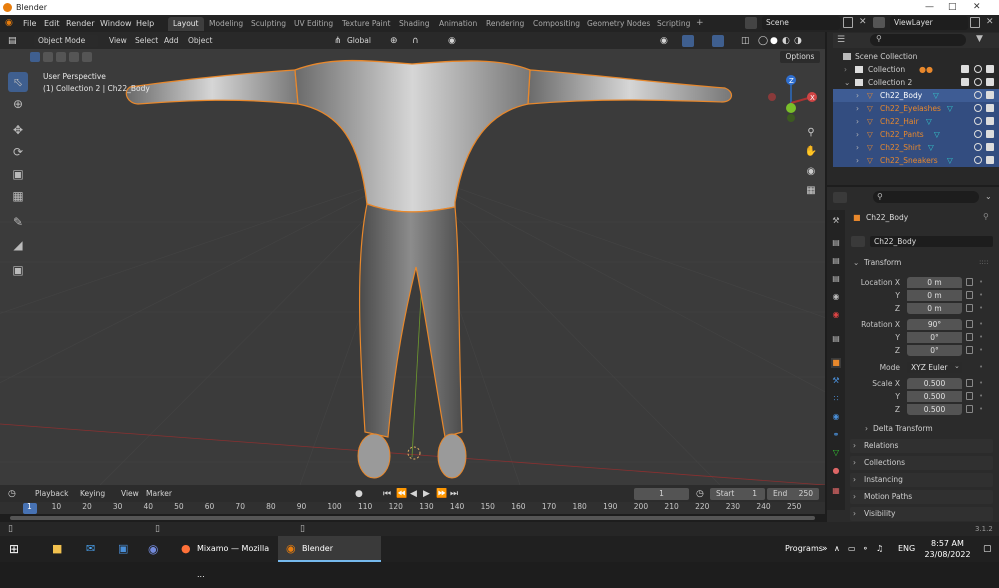 This screenshot has width=999, height=588. I want to click on material-tab-icon: ●, so click(836, 471).